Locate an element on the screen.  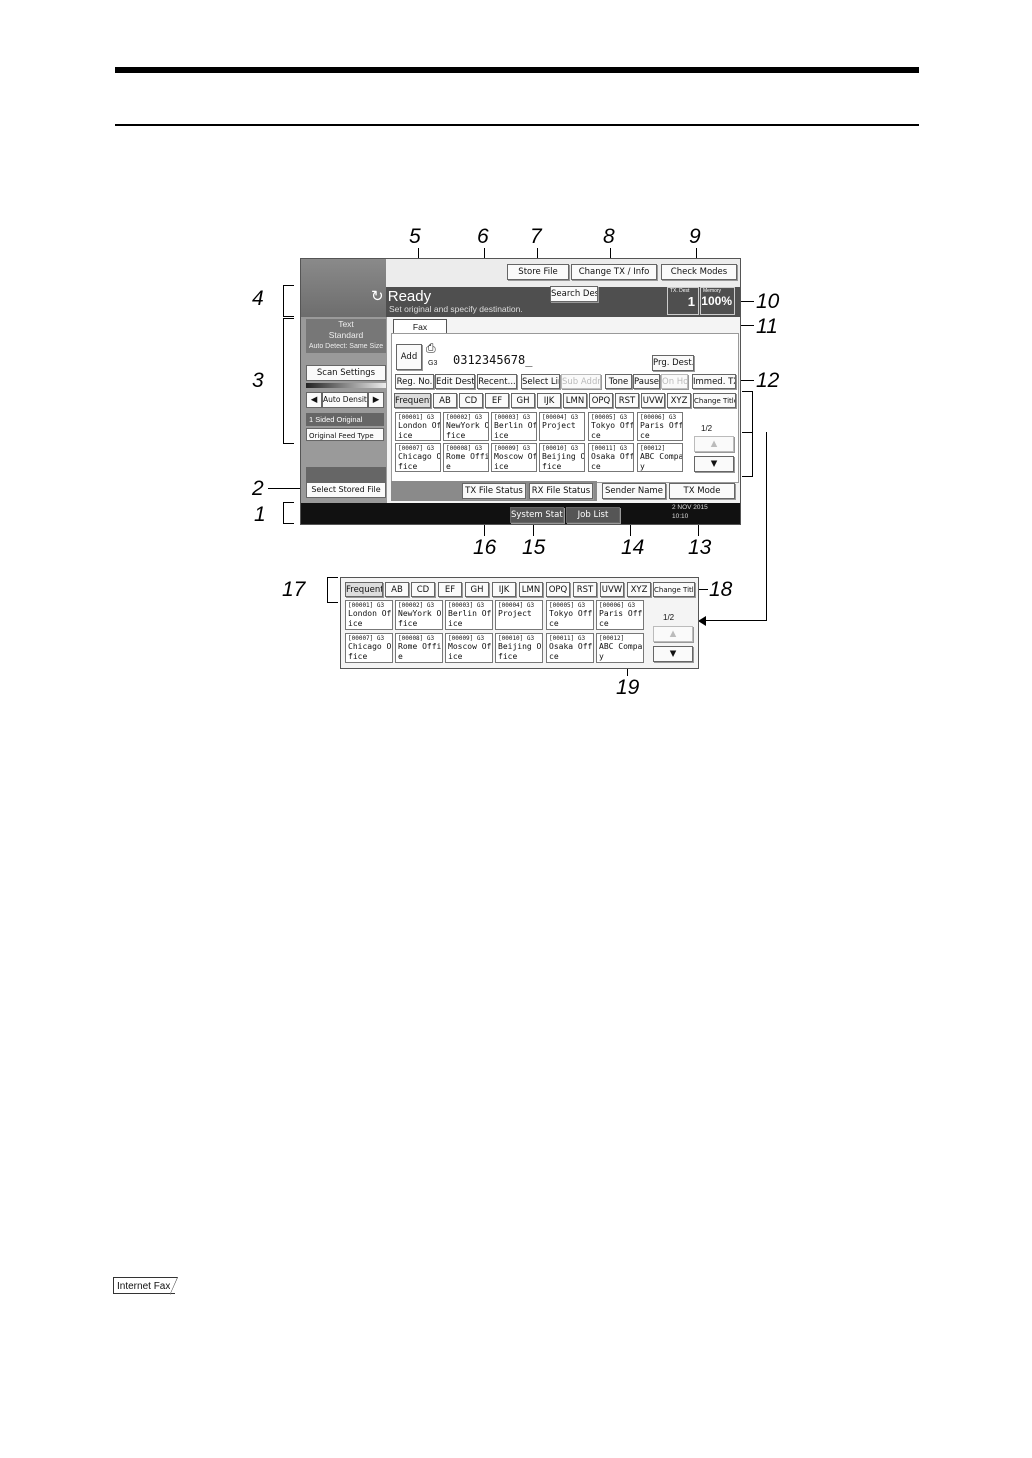
change-tx-info-button: Change TX / Info is located at coordinates (614, 272).